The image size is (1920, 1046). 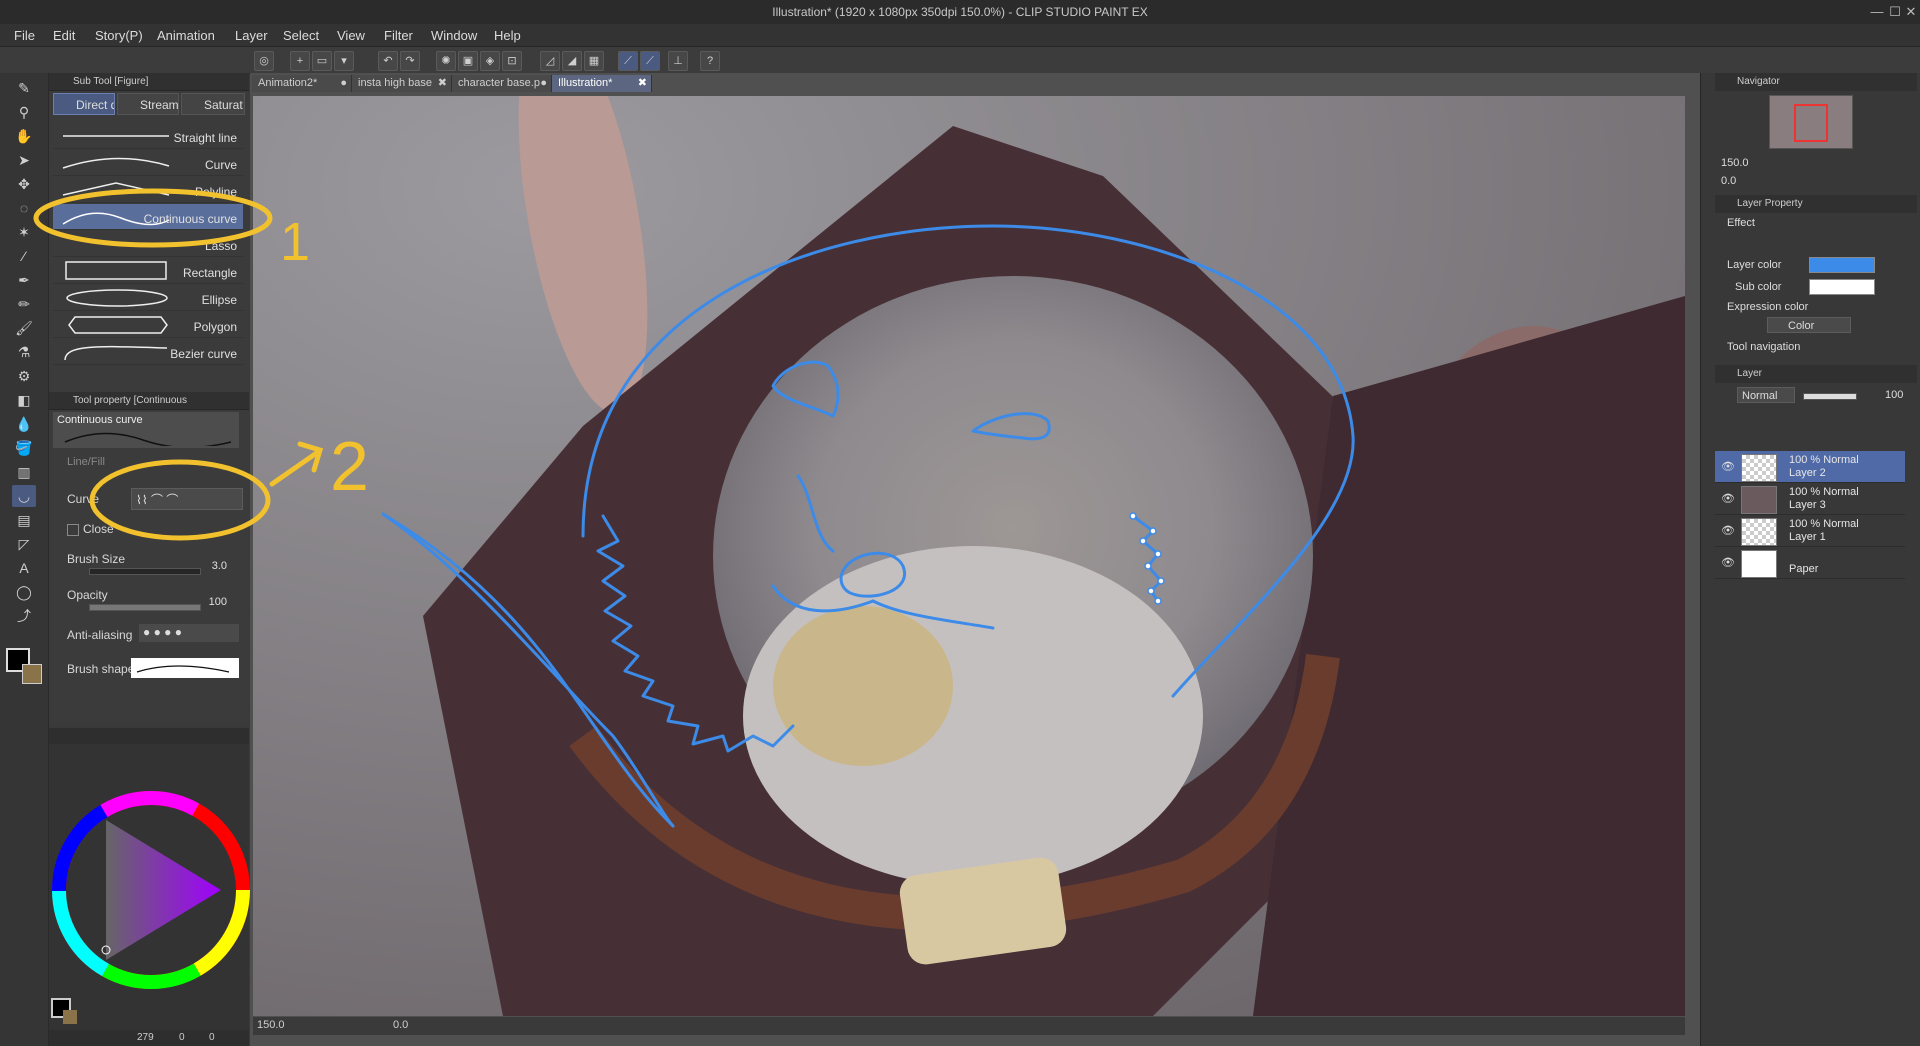 I want to click on close-window-button: ✕, so click(x=1910, y=12).